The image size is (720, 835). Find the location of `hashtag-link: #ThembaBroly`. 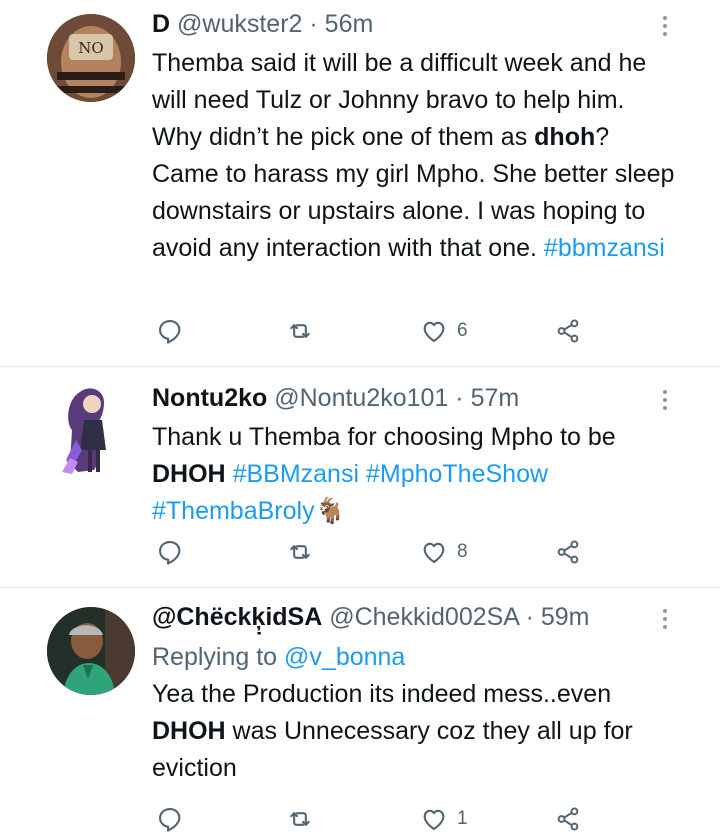

hashtag-link: #ThembaBroly is located at coordinates (233, 511).